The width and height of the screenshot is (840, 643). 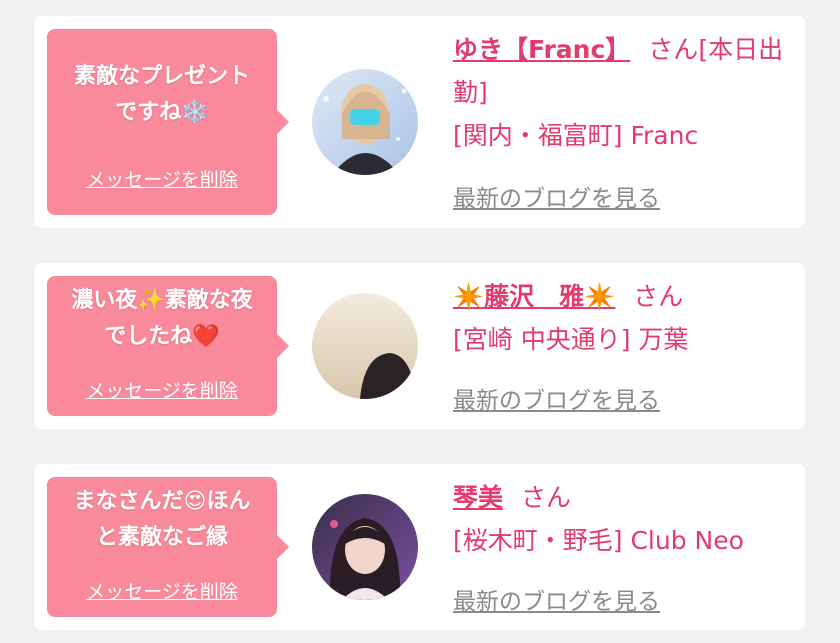 What do you see at coordinates (162, 519) in the screenshot?
I see `message-text: まなさんだ😍ほん と素敵なご縁` at bounding box center [162, 519].